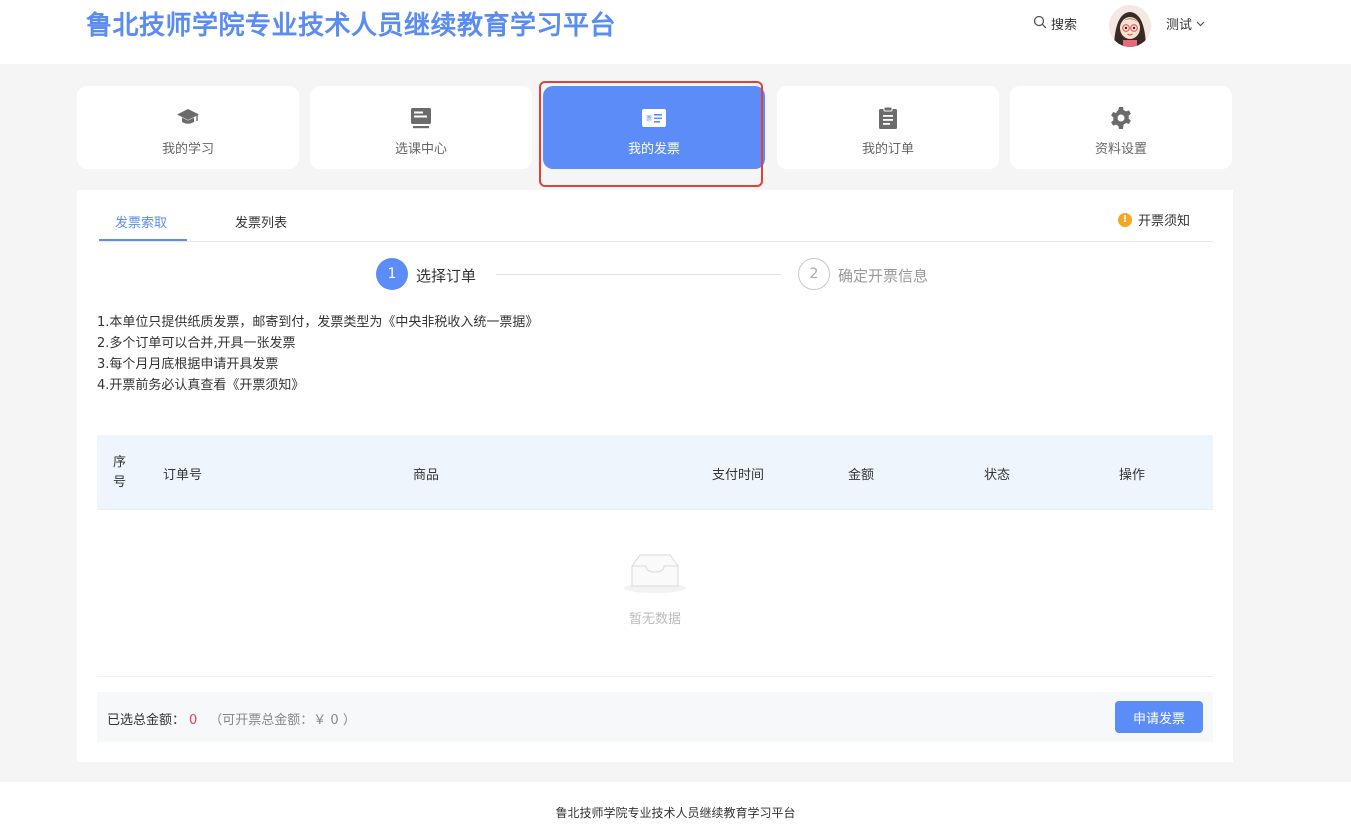 The height and width of the screenshot is (832, 1351). Describe the element at coordinates (120, 472) in the screenshot. I see `column-header-index: 序号` at that location.